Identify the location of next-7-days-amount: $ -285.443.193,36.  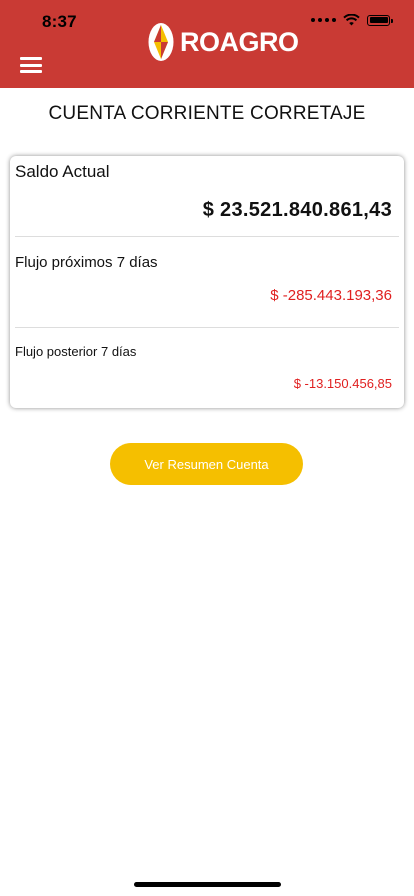
(331, 295).